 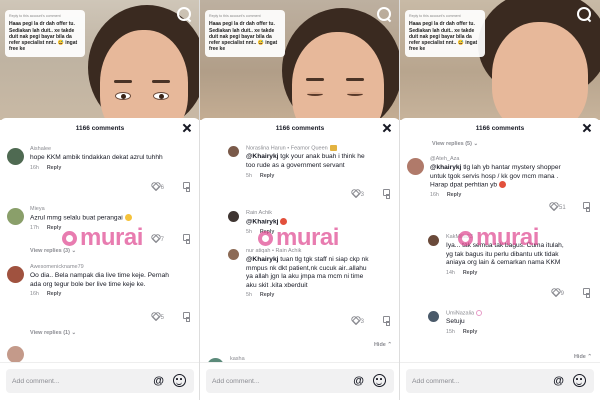 What do you see at coordinates (76, 218) in the screenshot?
I see `comment-text: Azrul mmg selalu buat perangai` at bounding box center [76, 218].